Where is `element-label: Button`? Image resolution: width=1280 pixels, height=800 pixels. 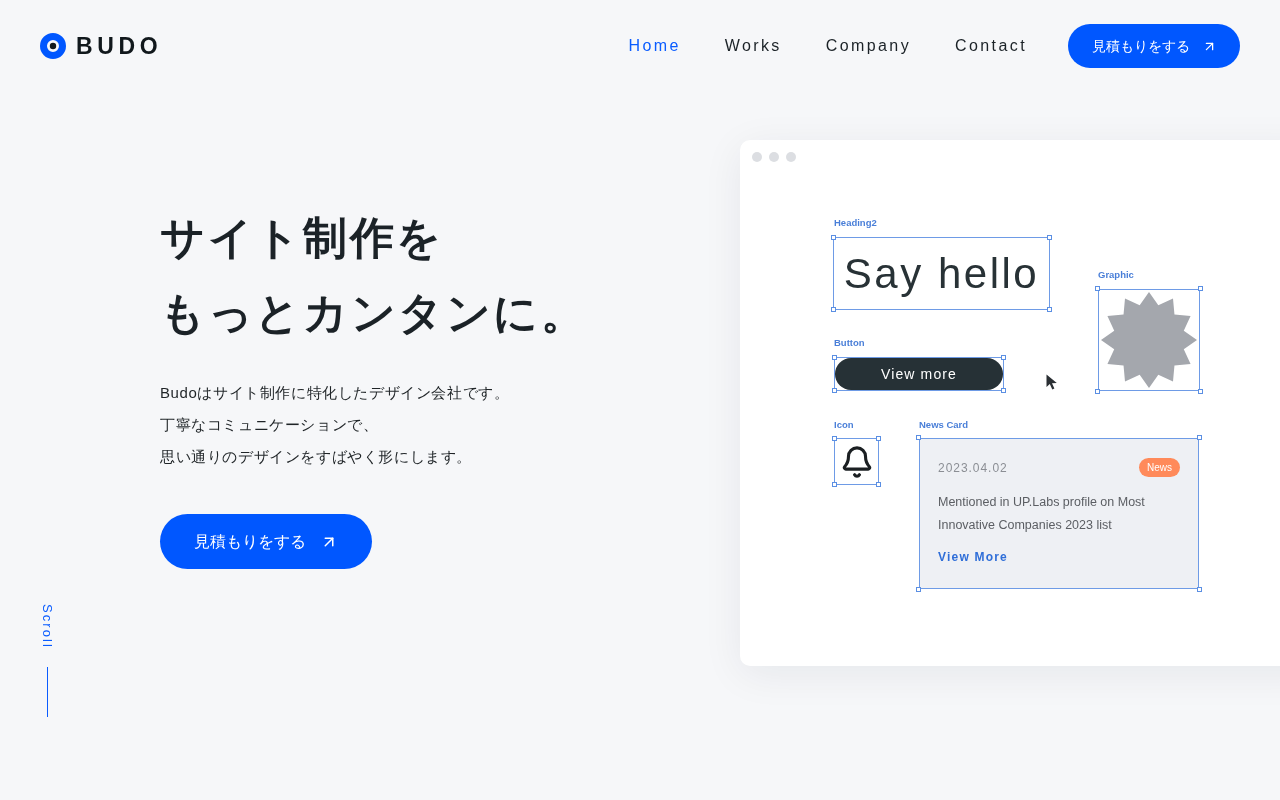
element-label: Button is located at coordinates (849, 343).